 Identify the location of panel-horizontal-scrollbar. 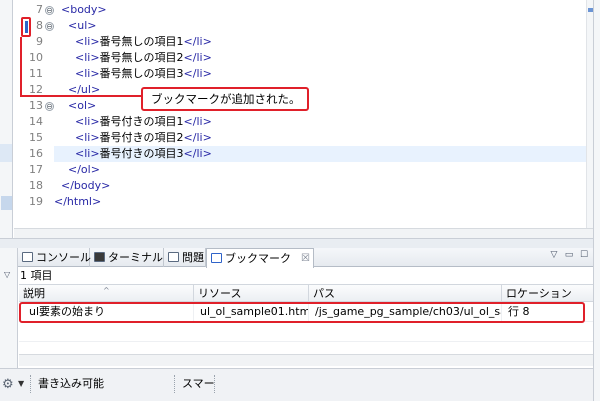
(306, 360).